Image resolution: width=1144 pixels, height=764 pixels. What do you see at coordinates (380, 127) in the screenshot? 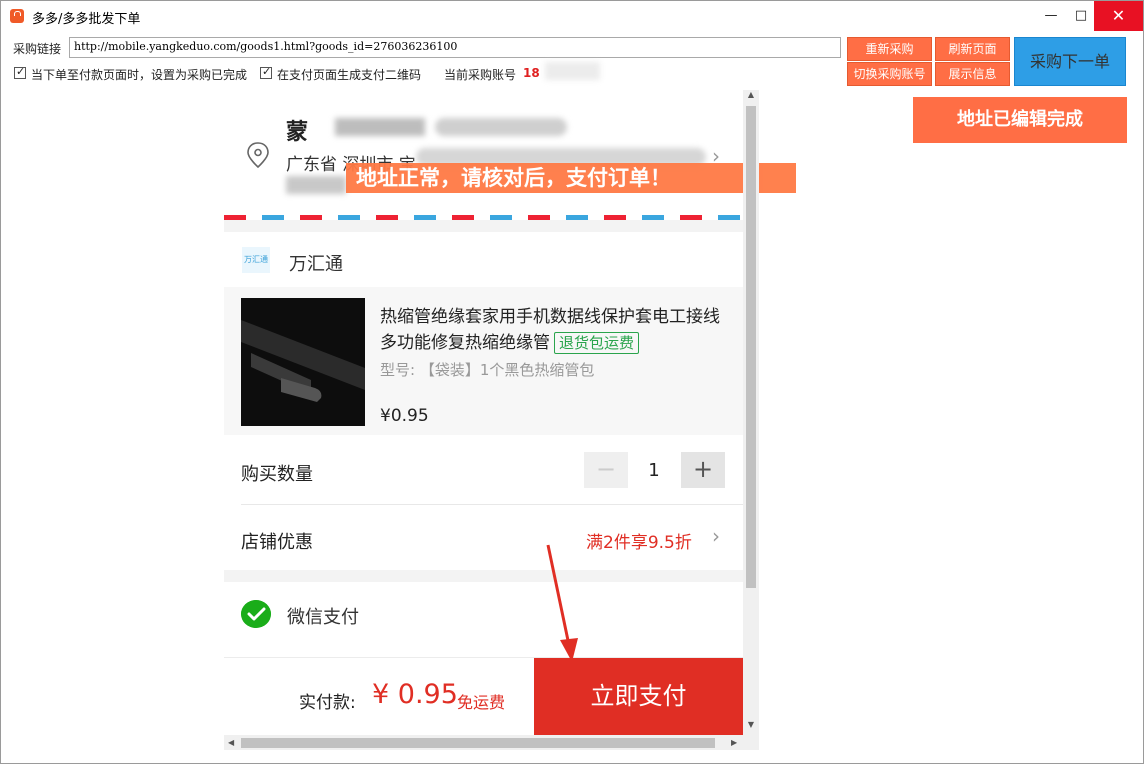
I see `name-redaction` at bounding box center [380, 127].